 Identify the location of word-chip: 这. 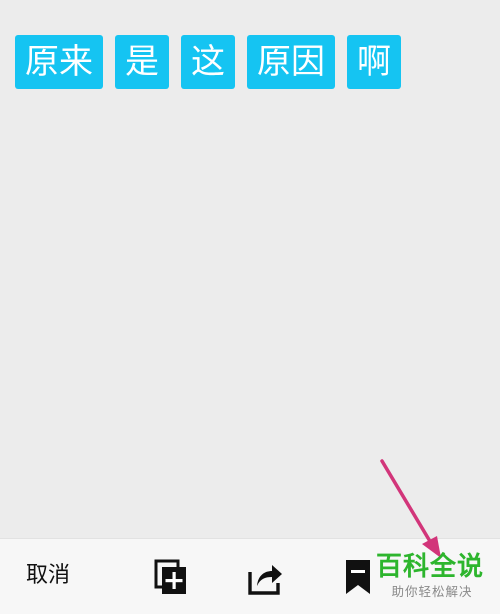
(208, 62).